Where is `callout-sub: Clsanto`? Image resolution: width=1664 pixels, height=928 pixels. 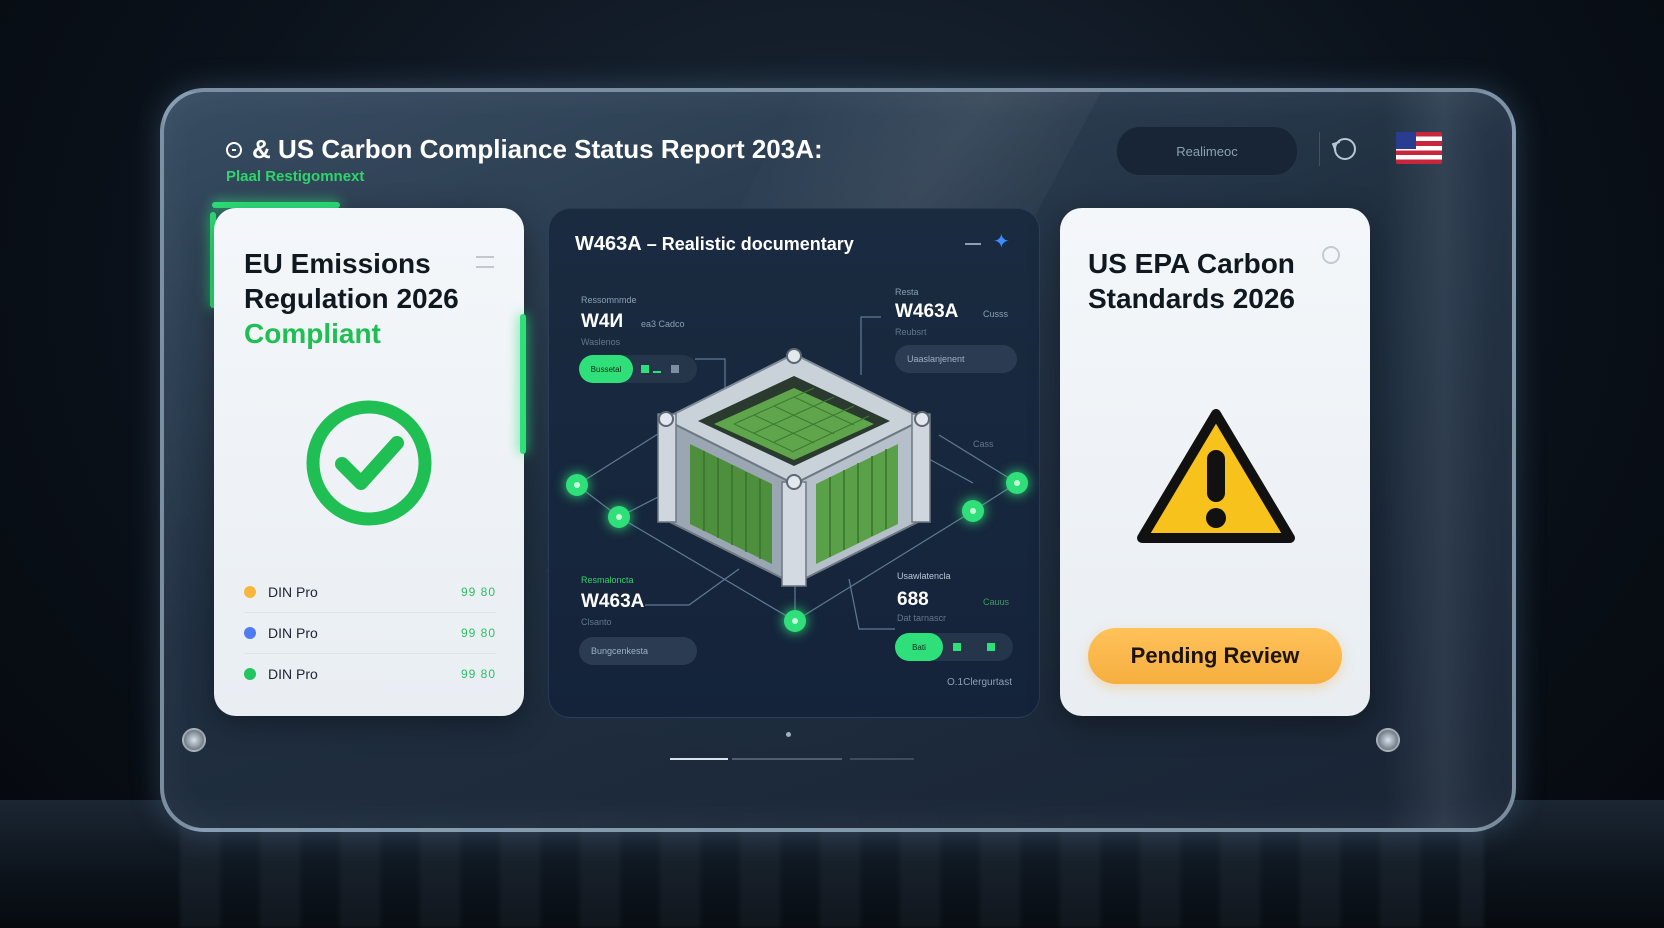 callout-sub: Clsanto is located at coordinates (596, 622).